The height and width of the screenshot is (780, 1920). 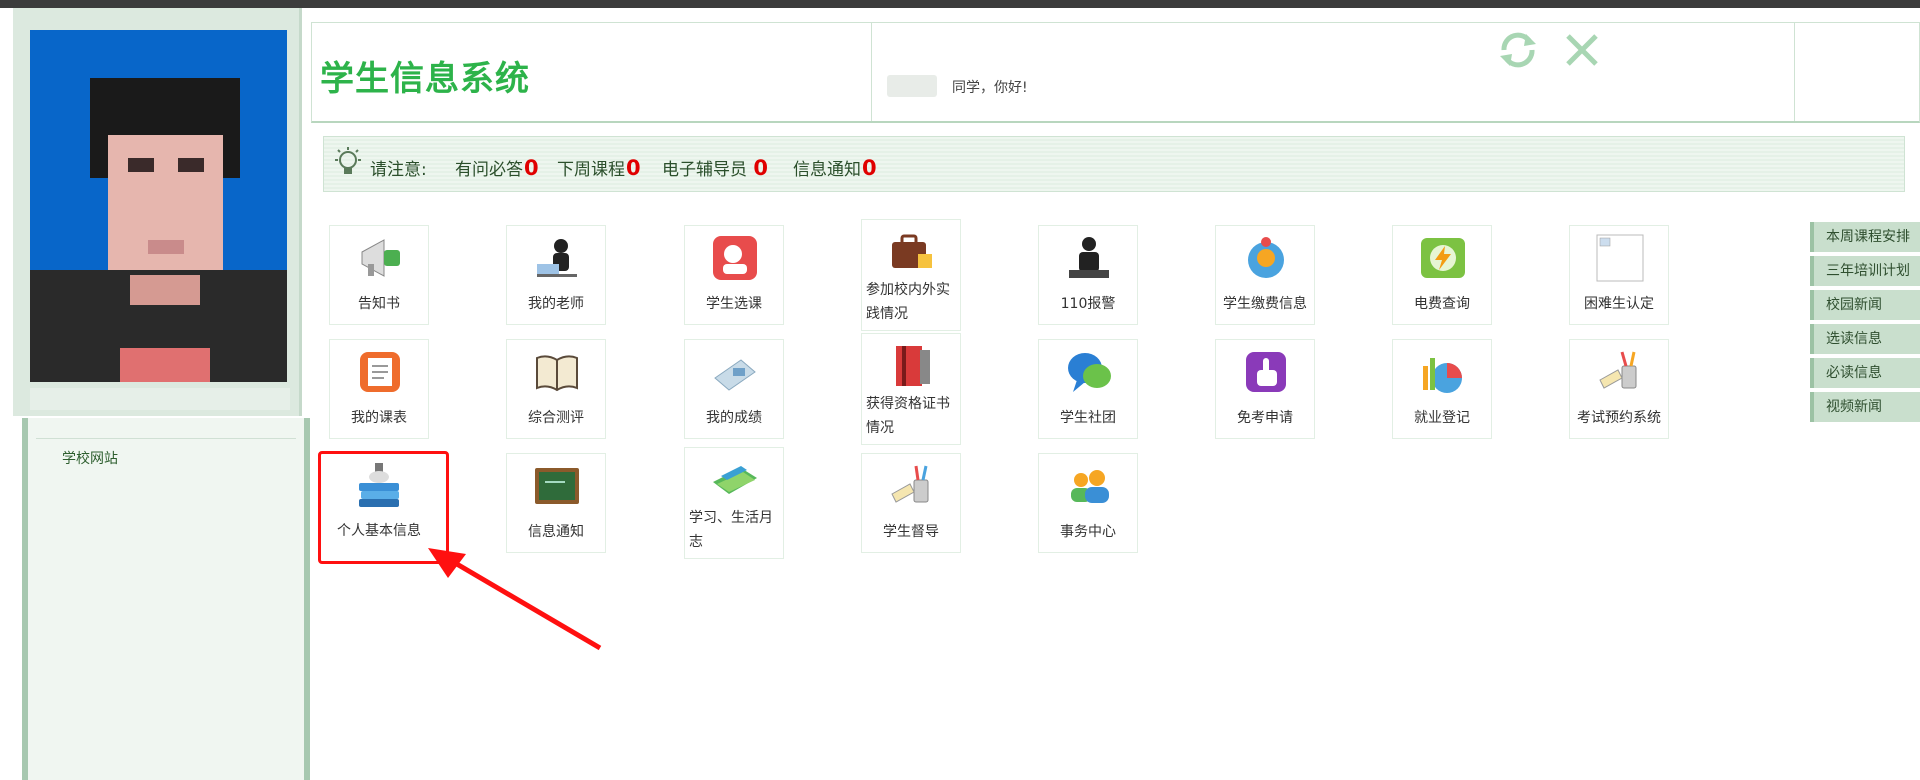 I want to click on tile-comprehensive-evaluation: 综合测评, so click(x=556, y=389).